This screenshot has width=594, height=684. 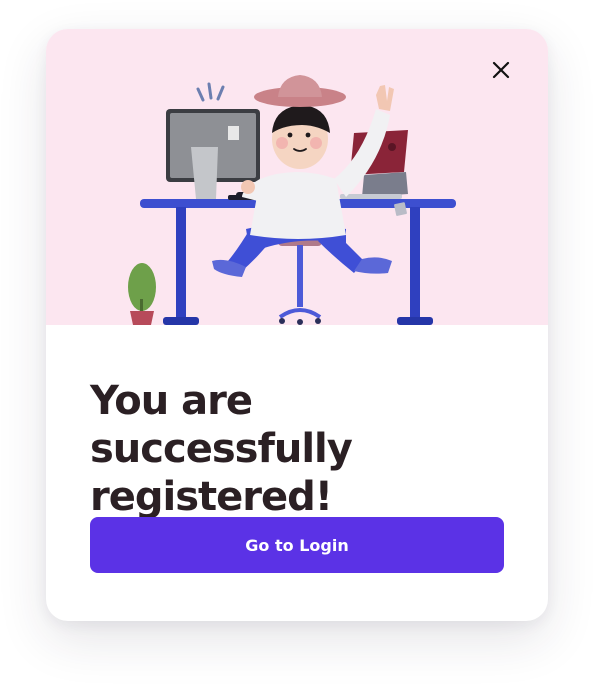 What do you see at coordinates (221, 449) in the screenshot?
I see `dialog-title: You are successfully registered!` at bounding box center [221, 449].